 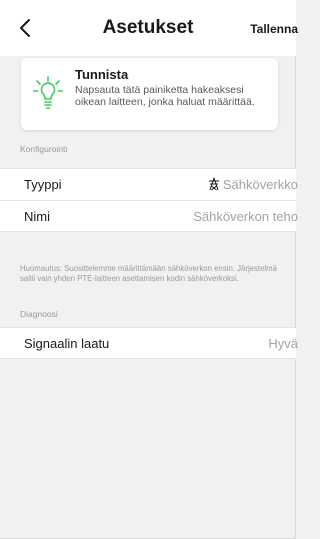 I want to click on name-row: Nimi Sähköverkon teho, so click(x=149, y=216).